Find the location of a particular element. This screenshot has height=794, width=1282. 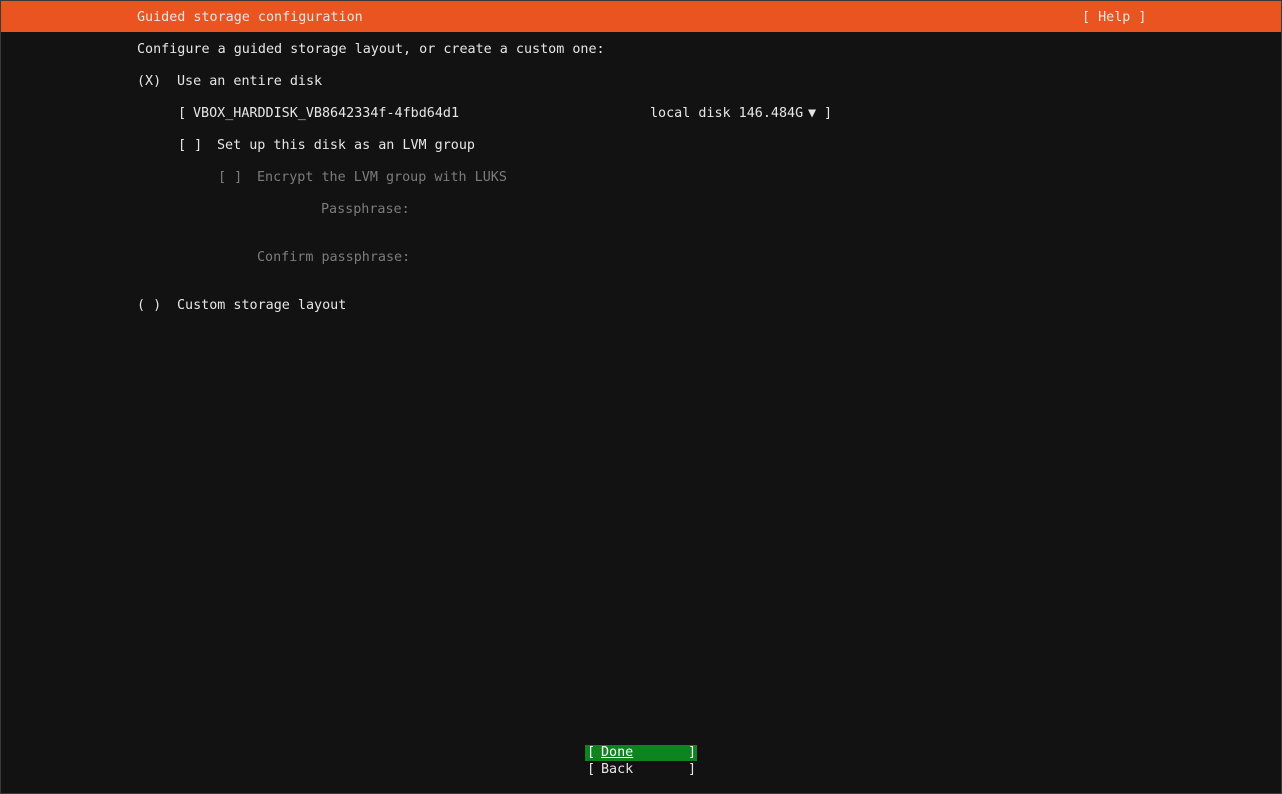

chevron-down-icon: ▼ is located at coordinates (812, 114).